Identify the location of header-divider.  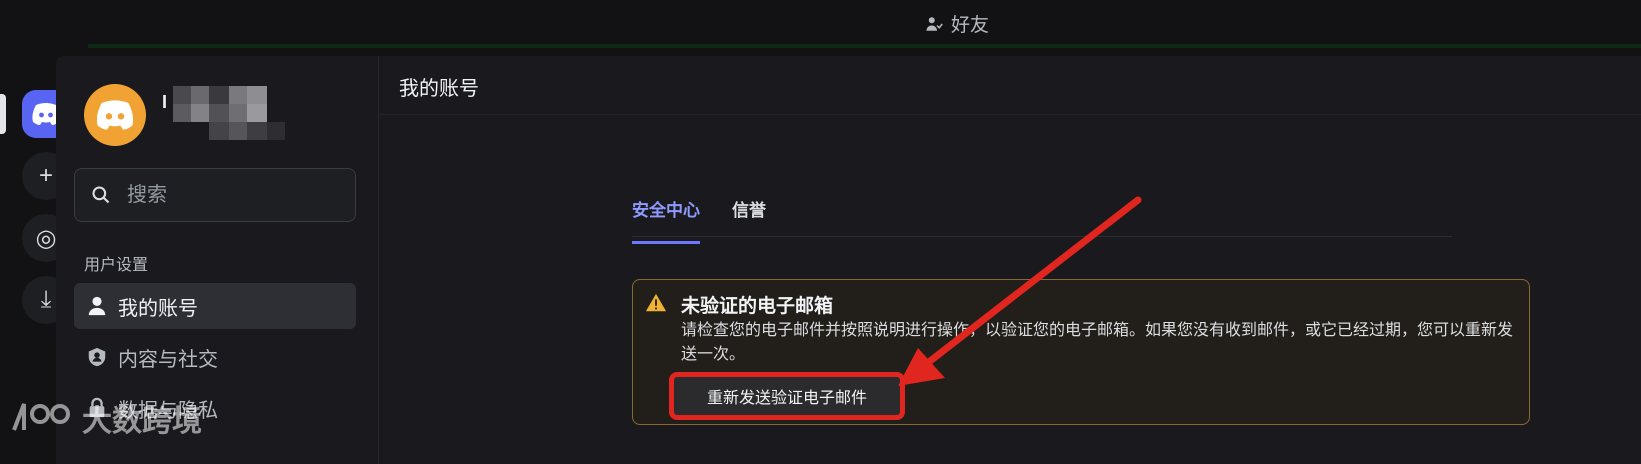
(864, 46).